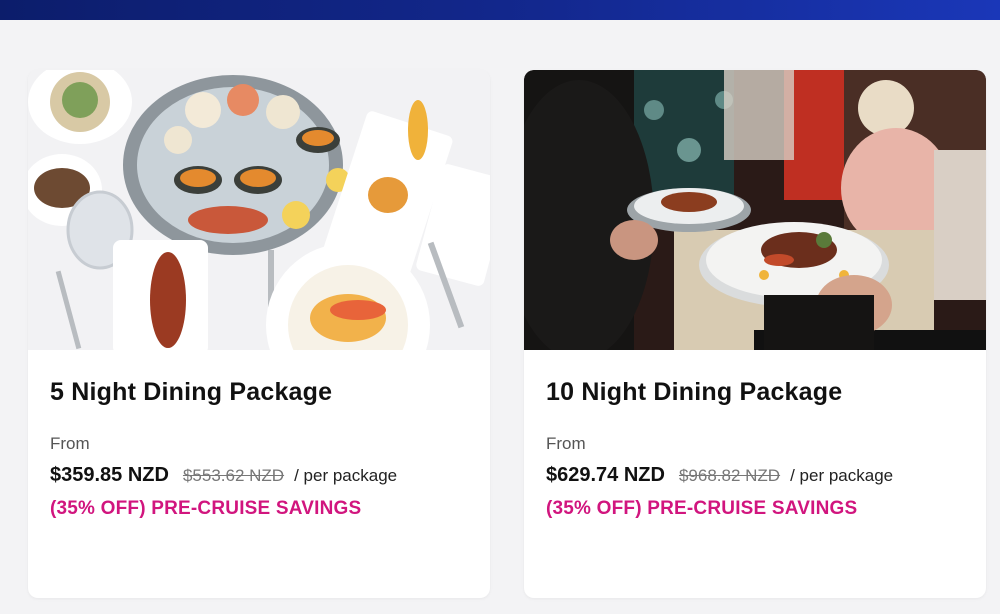  I want to click on current-price: $629.74 NZD, so click(605, 475).